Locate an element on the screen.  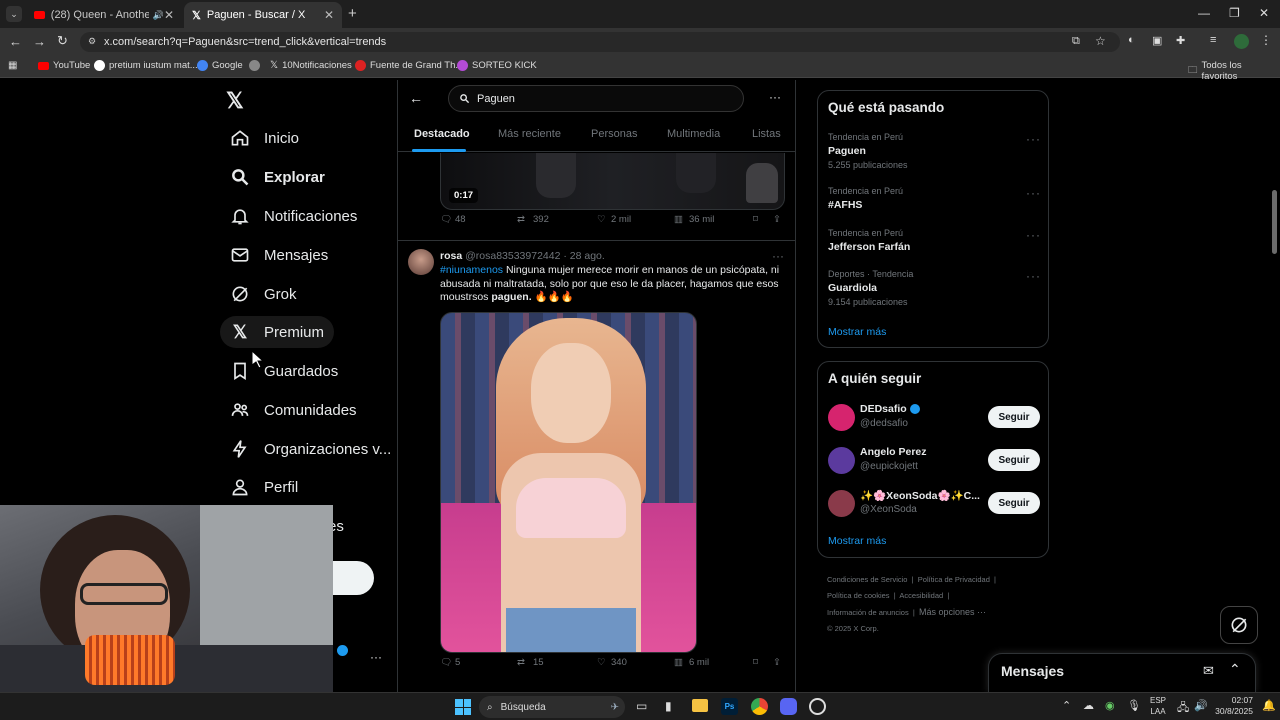
apps-icon: ▦ is located at coordinates (12, 65).